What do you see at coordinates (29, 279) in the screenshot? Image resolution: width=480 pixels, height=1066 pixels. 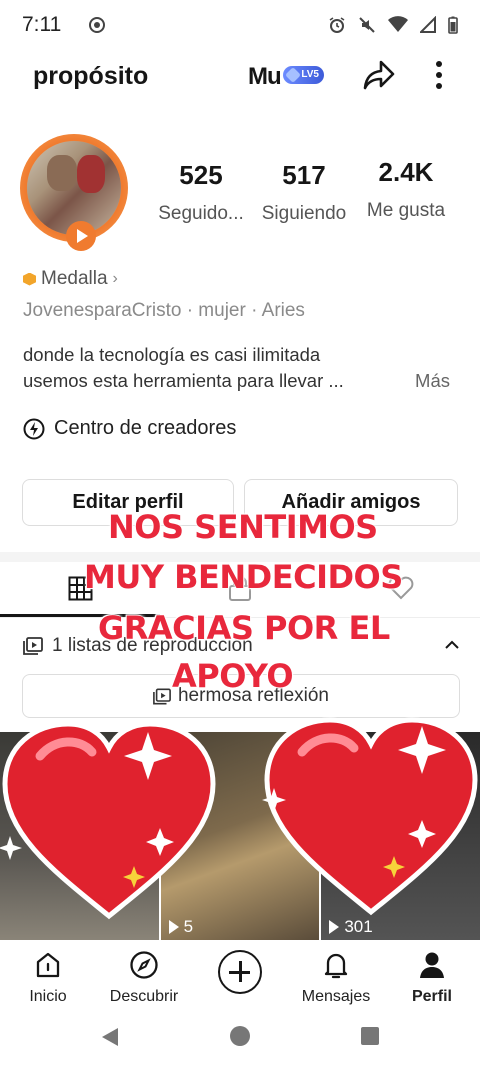 I see `medal-icon` at bounding box center [29, 279].